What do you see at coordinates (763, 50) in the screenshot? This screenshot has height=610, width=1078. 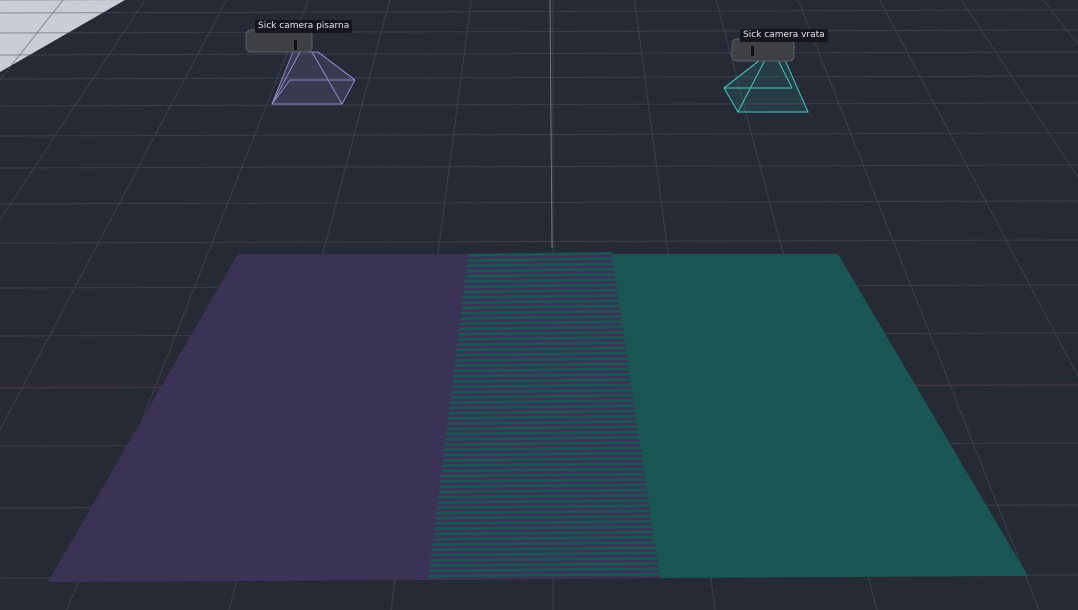 I see `camera-vrata-body` at bounding box center [763, 50].